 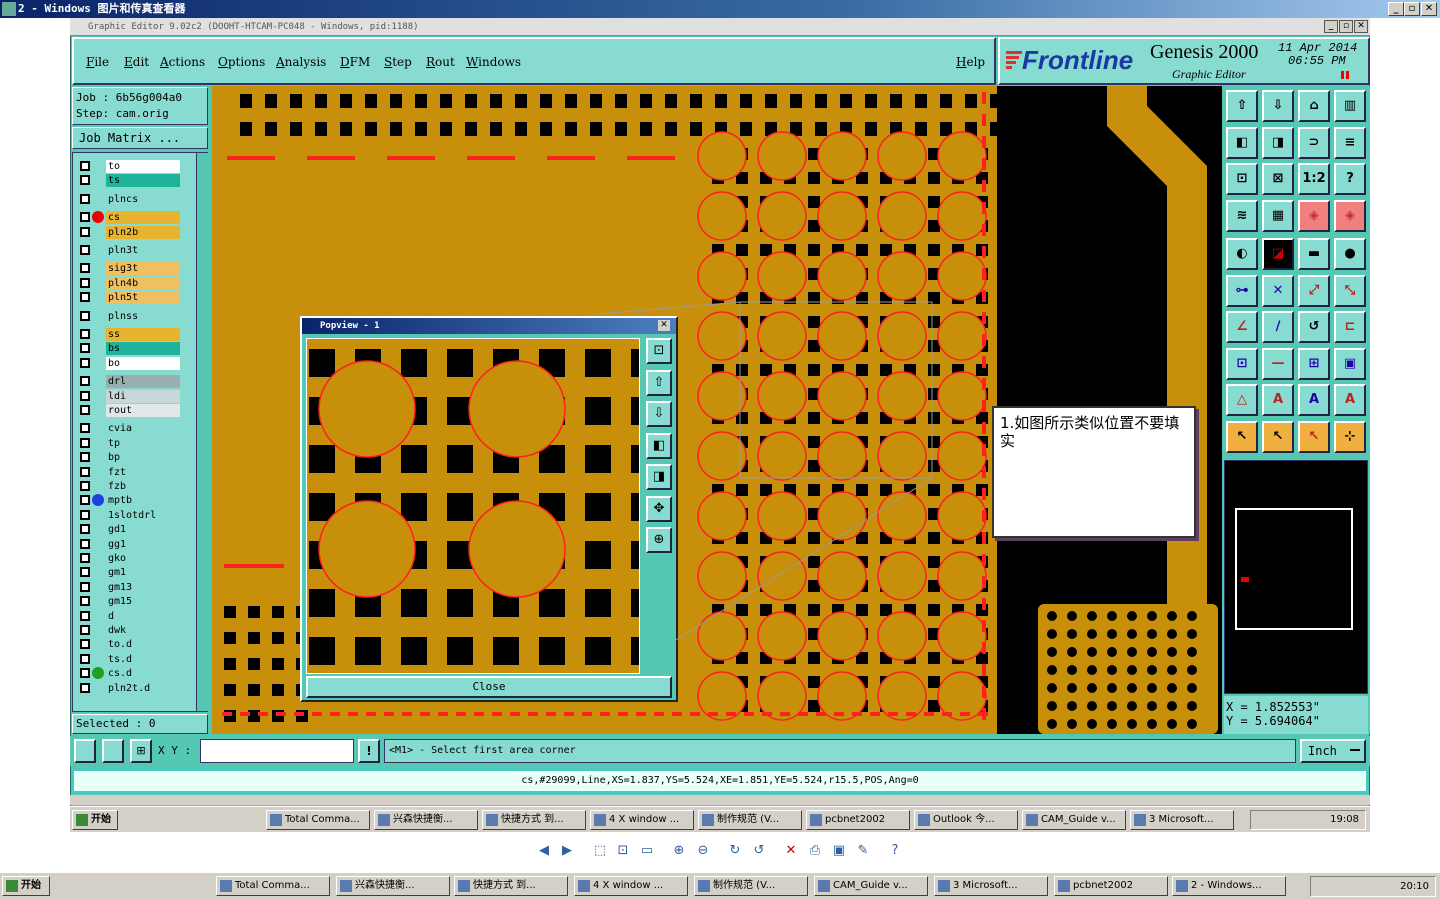 What do you see at coordinates (129, 166) in the screenshot?
I see `layer-row-to: to` at bounding box center [129, 166].